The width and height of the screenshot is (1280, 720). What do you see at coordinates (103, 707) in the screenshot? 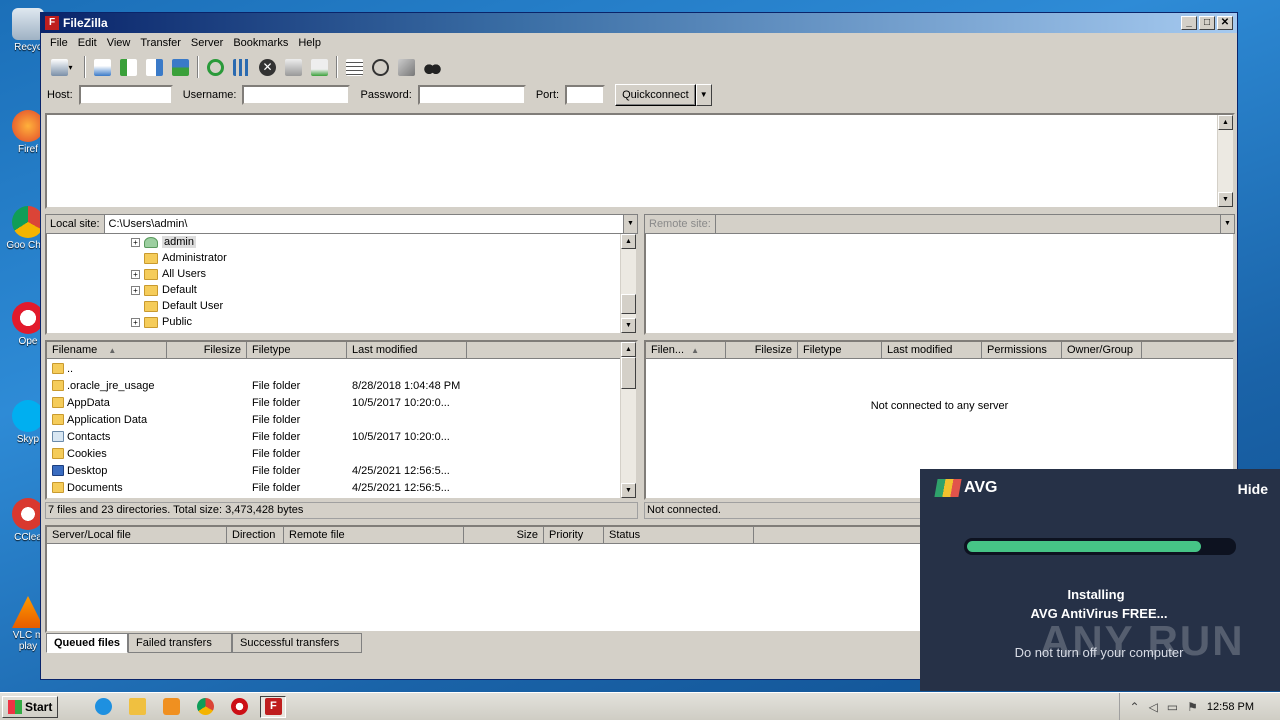
I see `taskbar-internet-explorer` at bounding box center [103, 707].